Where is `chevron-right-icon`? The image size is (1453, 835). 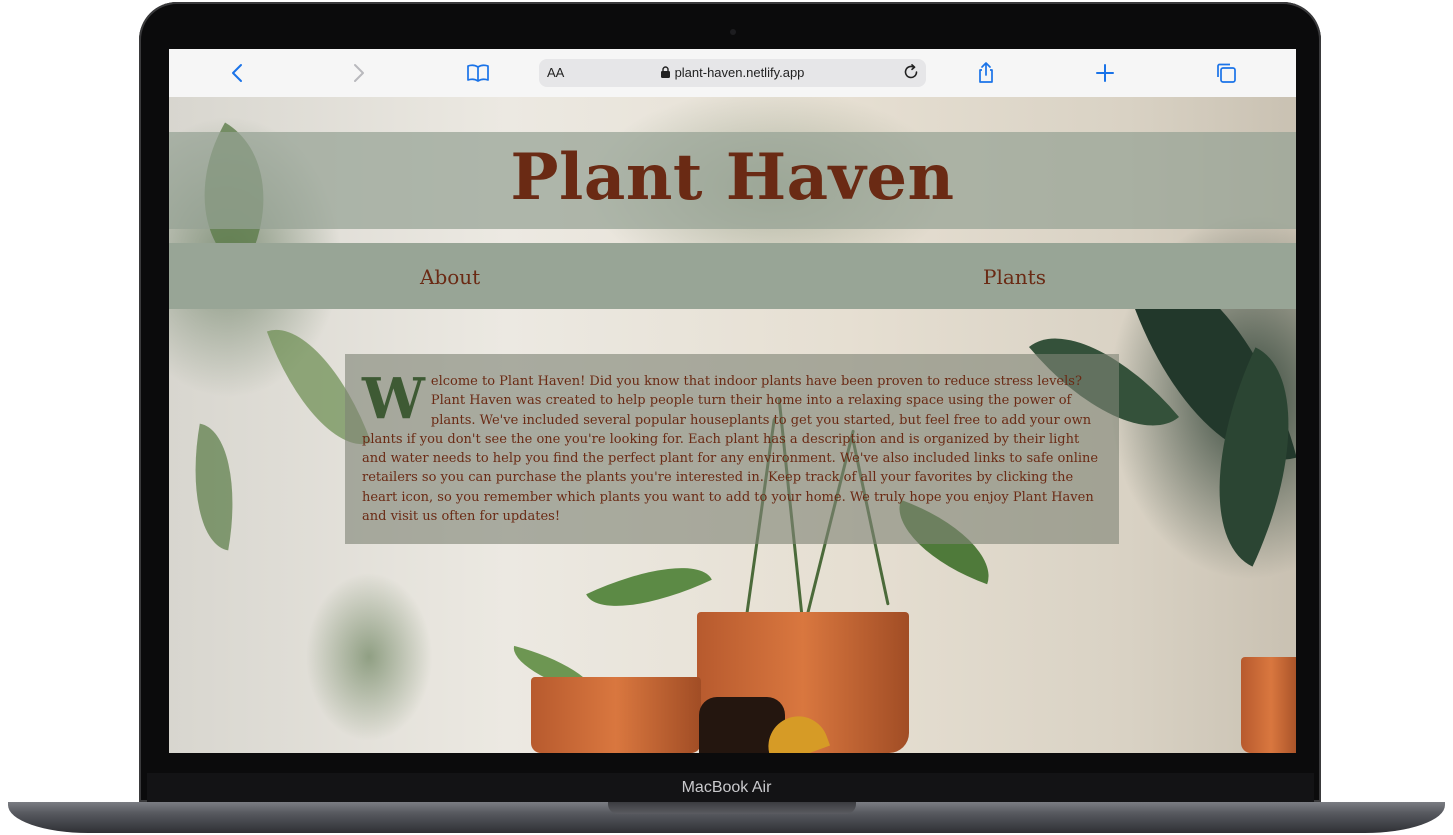
chevron-right-icon is located at coordinates (358, 73).